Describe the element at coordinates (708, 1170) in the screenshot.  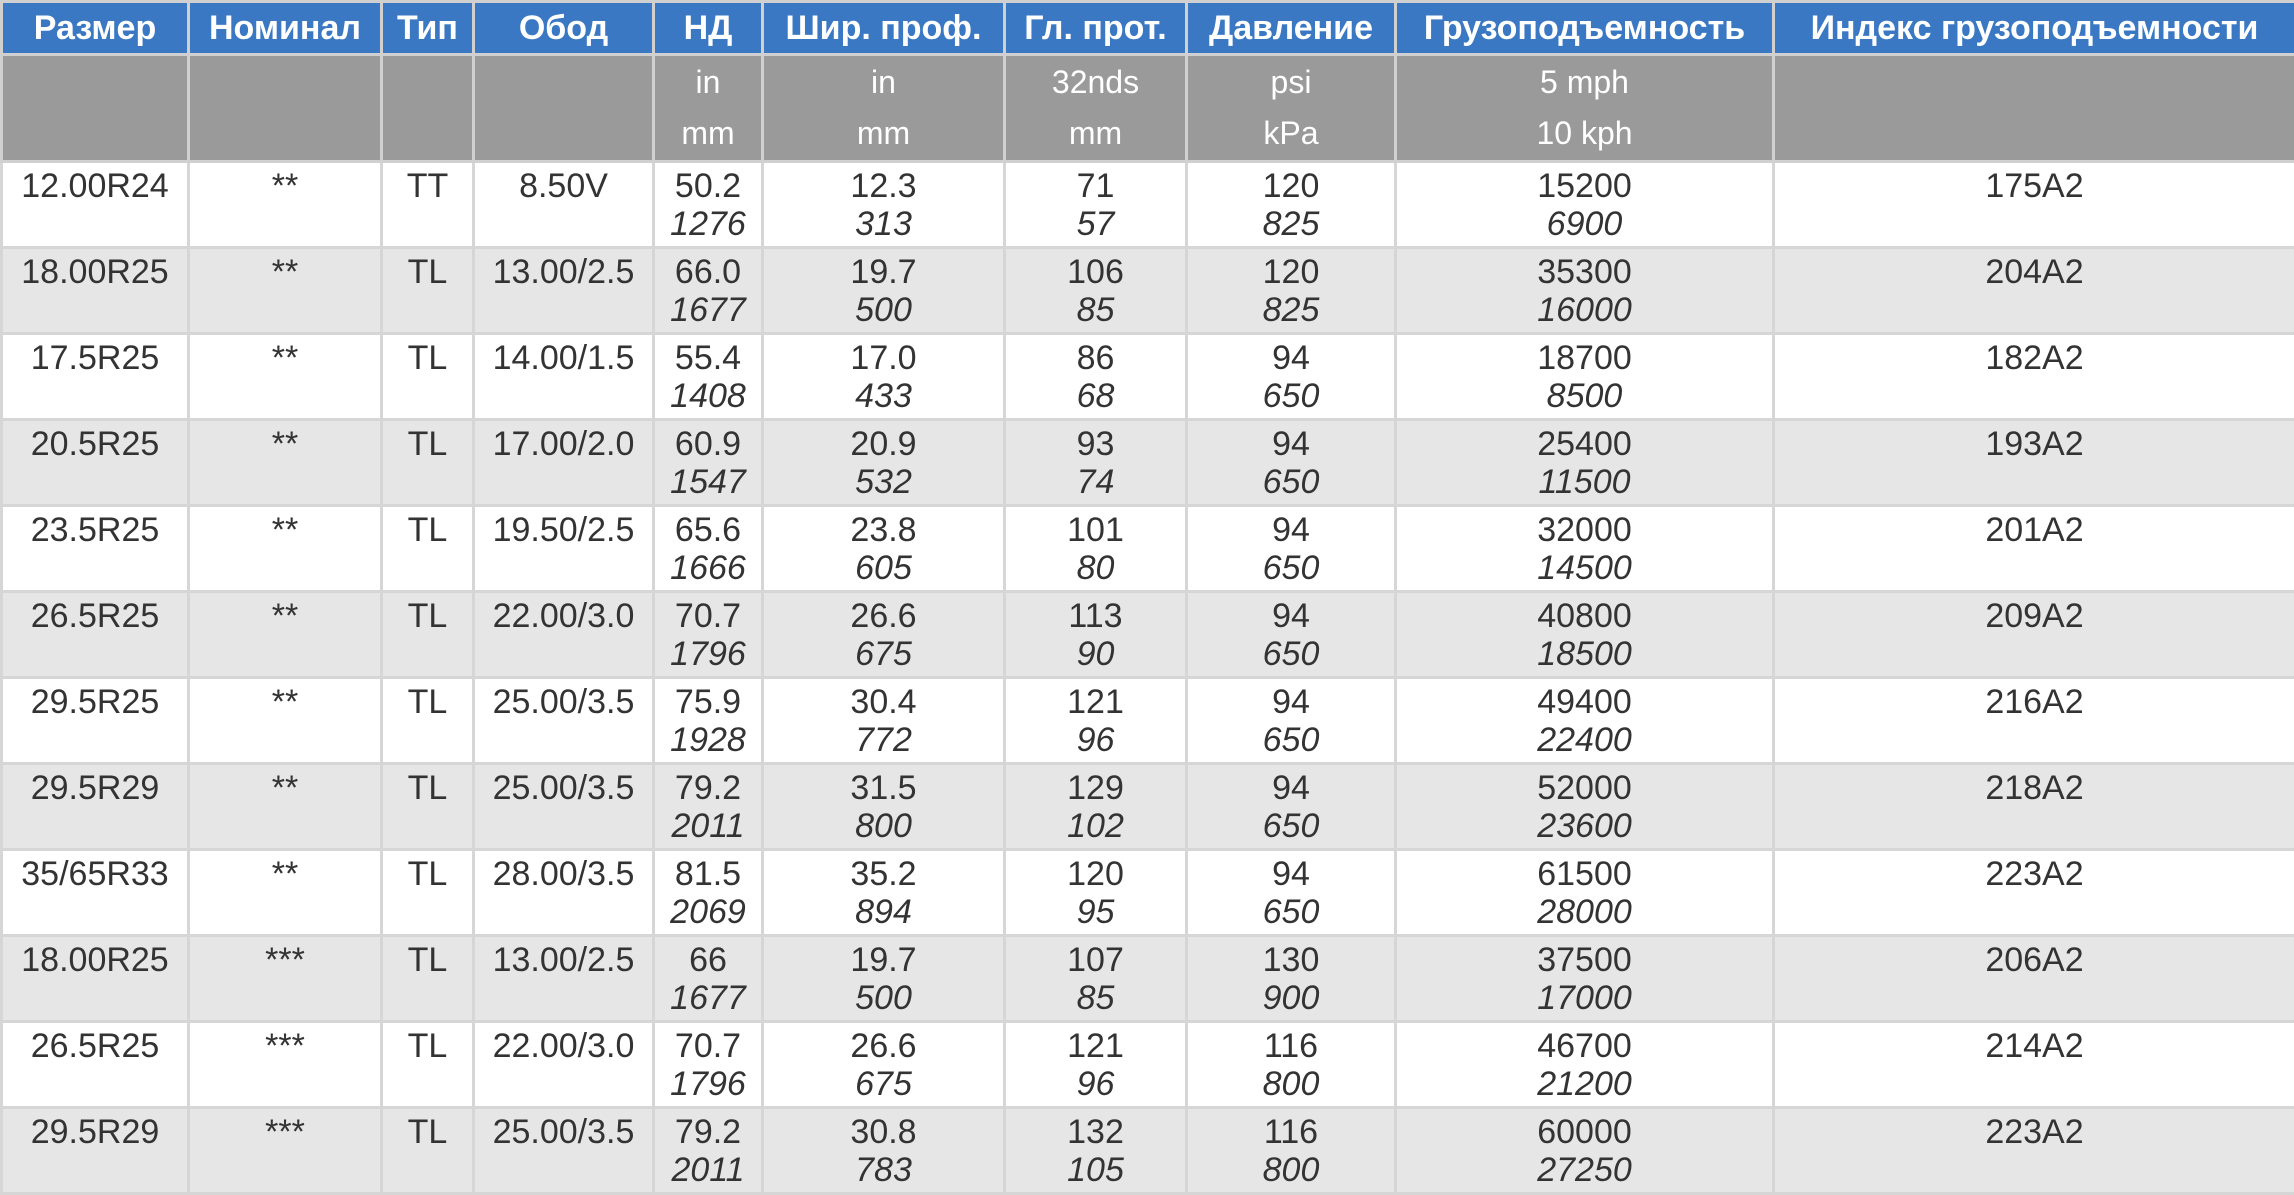
I see `od-metric-value: 2011` at that location.